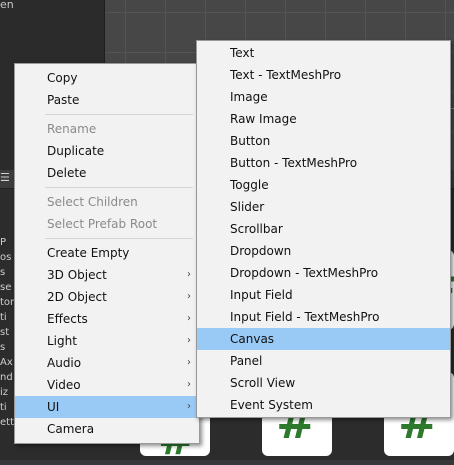 The width and height of the screenshot is (454, 465). I want to click on menu-item-3d-object: 3D Object ›, so click(107, 275).